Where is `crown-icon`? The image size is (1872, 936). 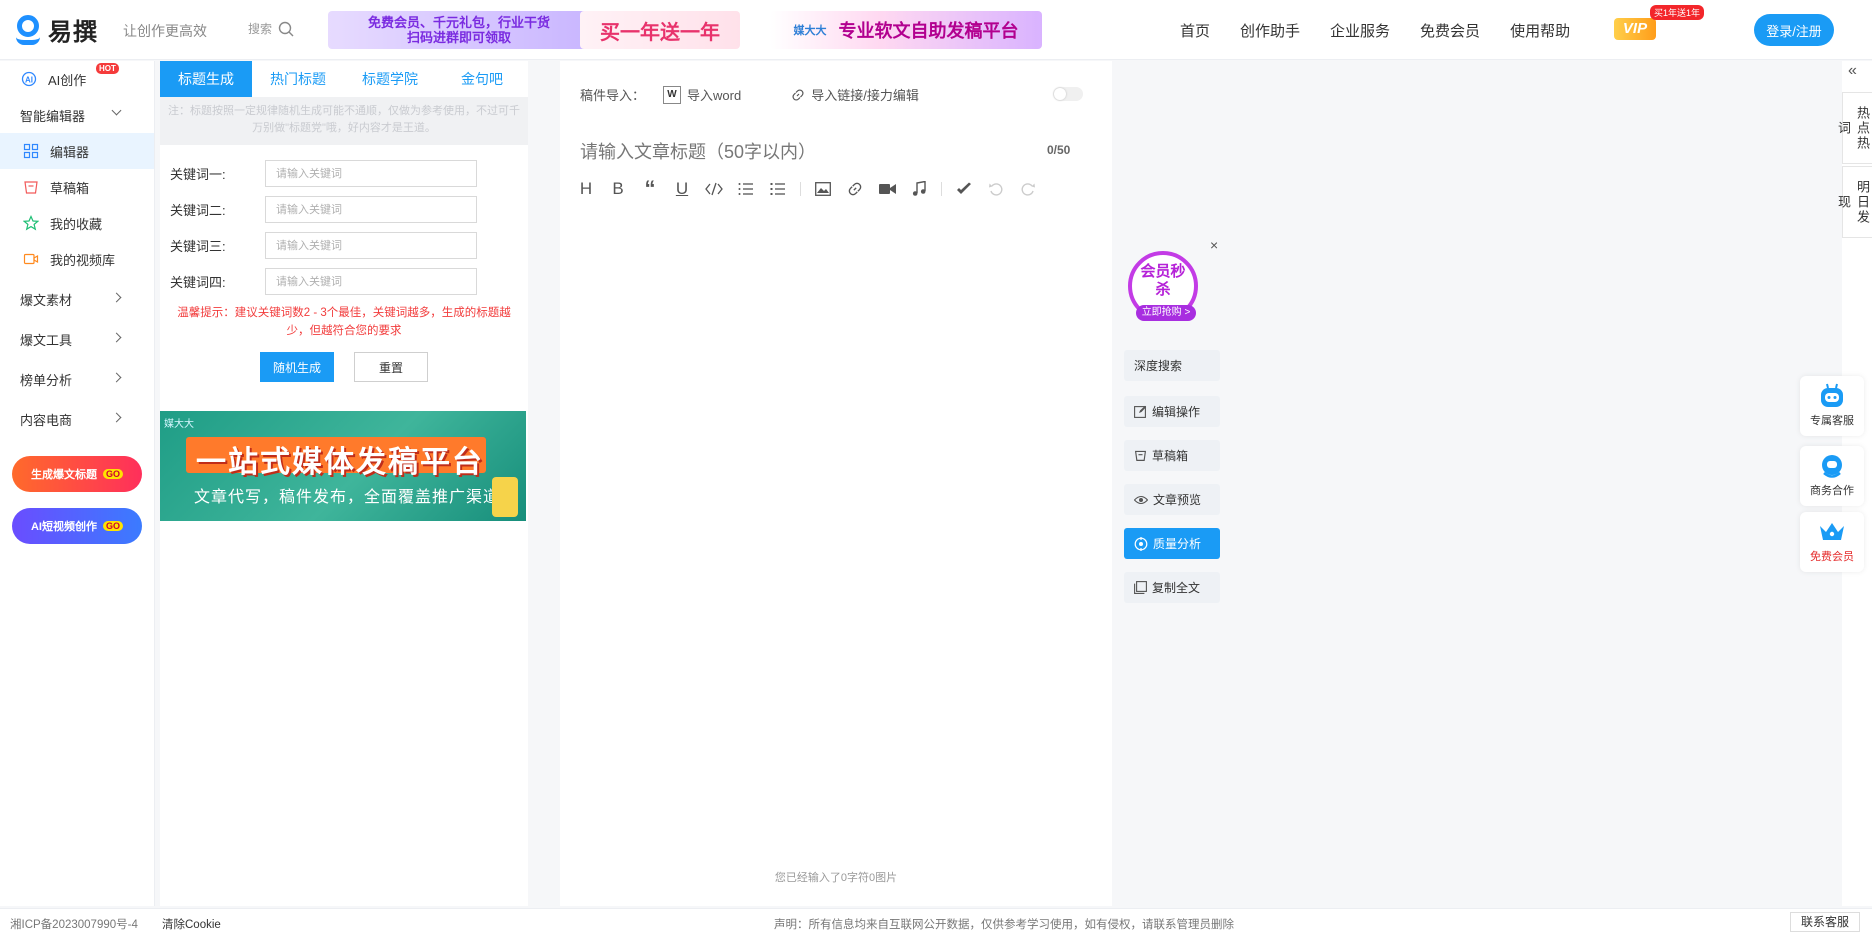 crown-icon is located at coordinates (1832, 532).